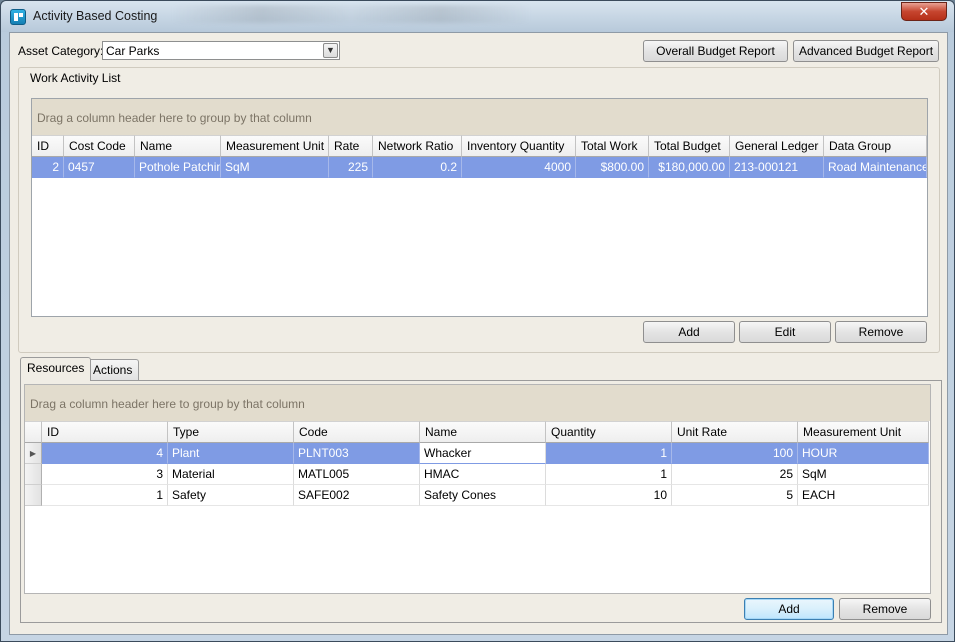  What do you see at coordinates (735, 495) in the screenshot?
I see `cell-unit-rate: 5` at bounding box center [735, 495].